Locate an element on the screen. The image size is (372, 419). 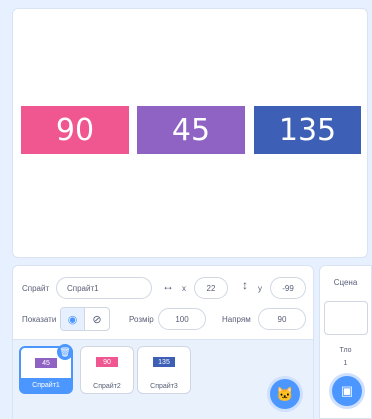
sprite-thumb-name: Спрайт2 is located at coordinates (107, 386).